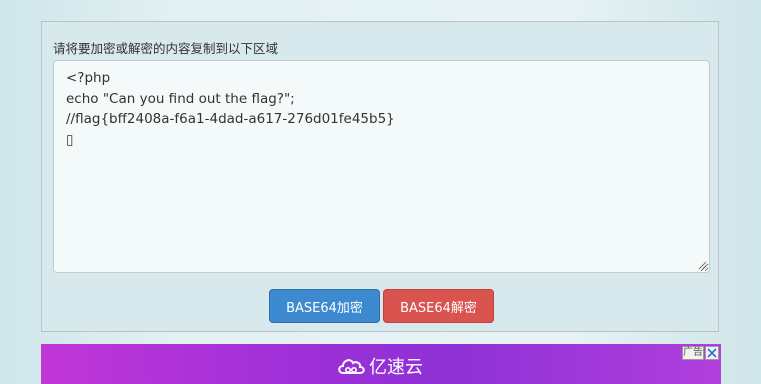 The image size is (761, 384). Describe the element at coordinates (396, 367) in the screenshot. I see `ad-brand-text: 亿速云` at that location.